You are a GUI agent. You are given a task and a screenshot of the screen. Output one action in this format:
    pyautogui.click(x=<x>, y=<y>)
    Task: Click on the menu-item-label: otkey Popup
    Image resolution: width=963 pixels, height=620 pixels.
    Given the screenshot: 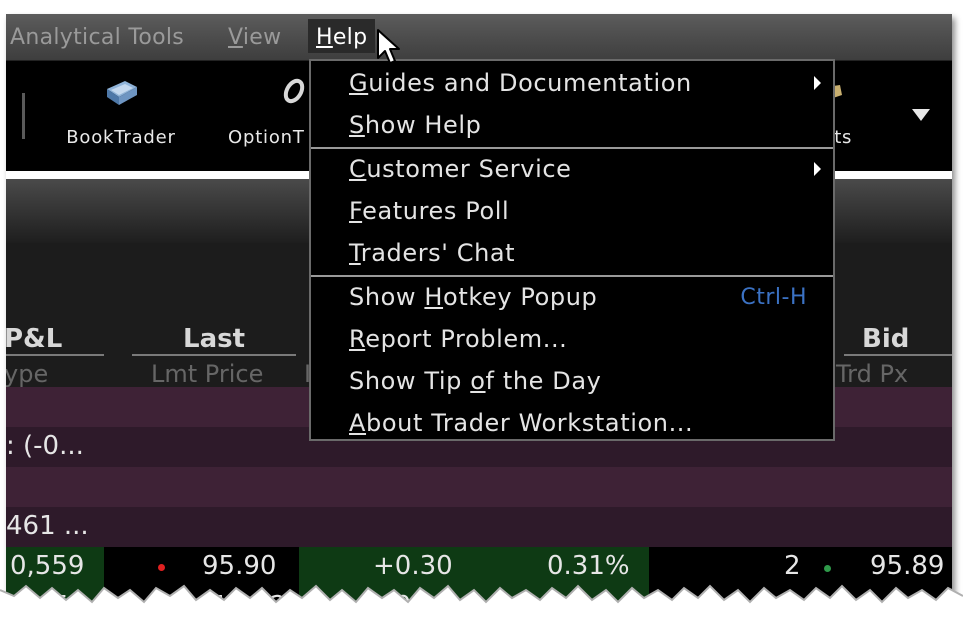 What is the action you would take?
    pyautogui.click(x=520, y=297)
    